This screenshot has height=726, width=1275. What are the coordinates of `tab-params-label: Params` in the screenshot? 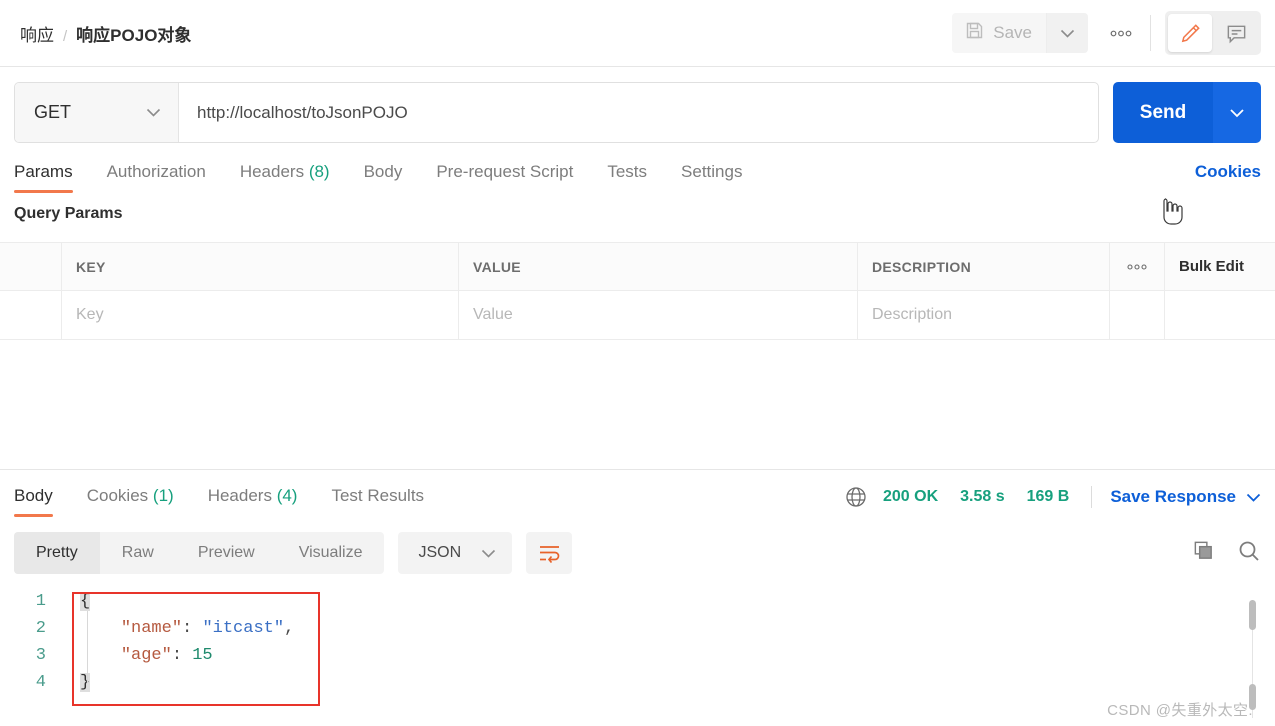 It's located at (43, 171).